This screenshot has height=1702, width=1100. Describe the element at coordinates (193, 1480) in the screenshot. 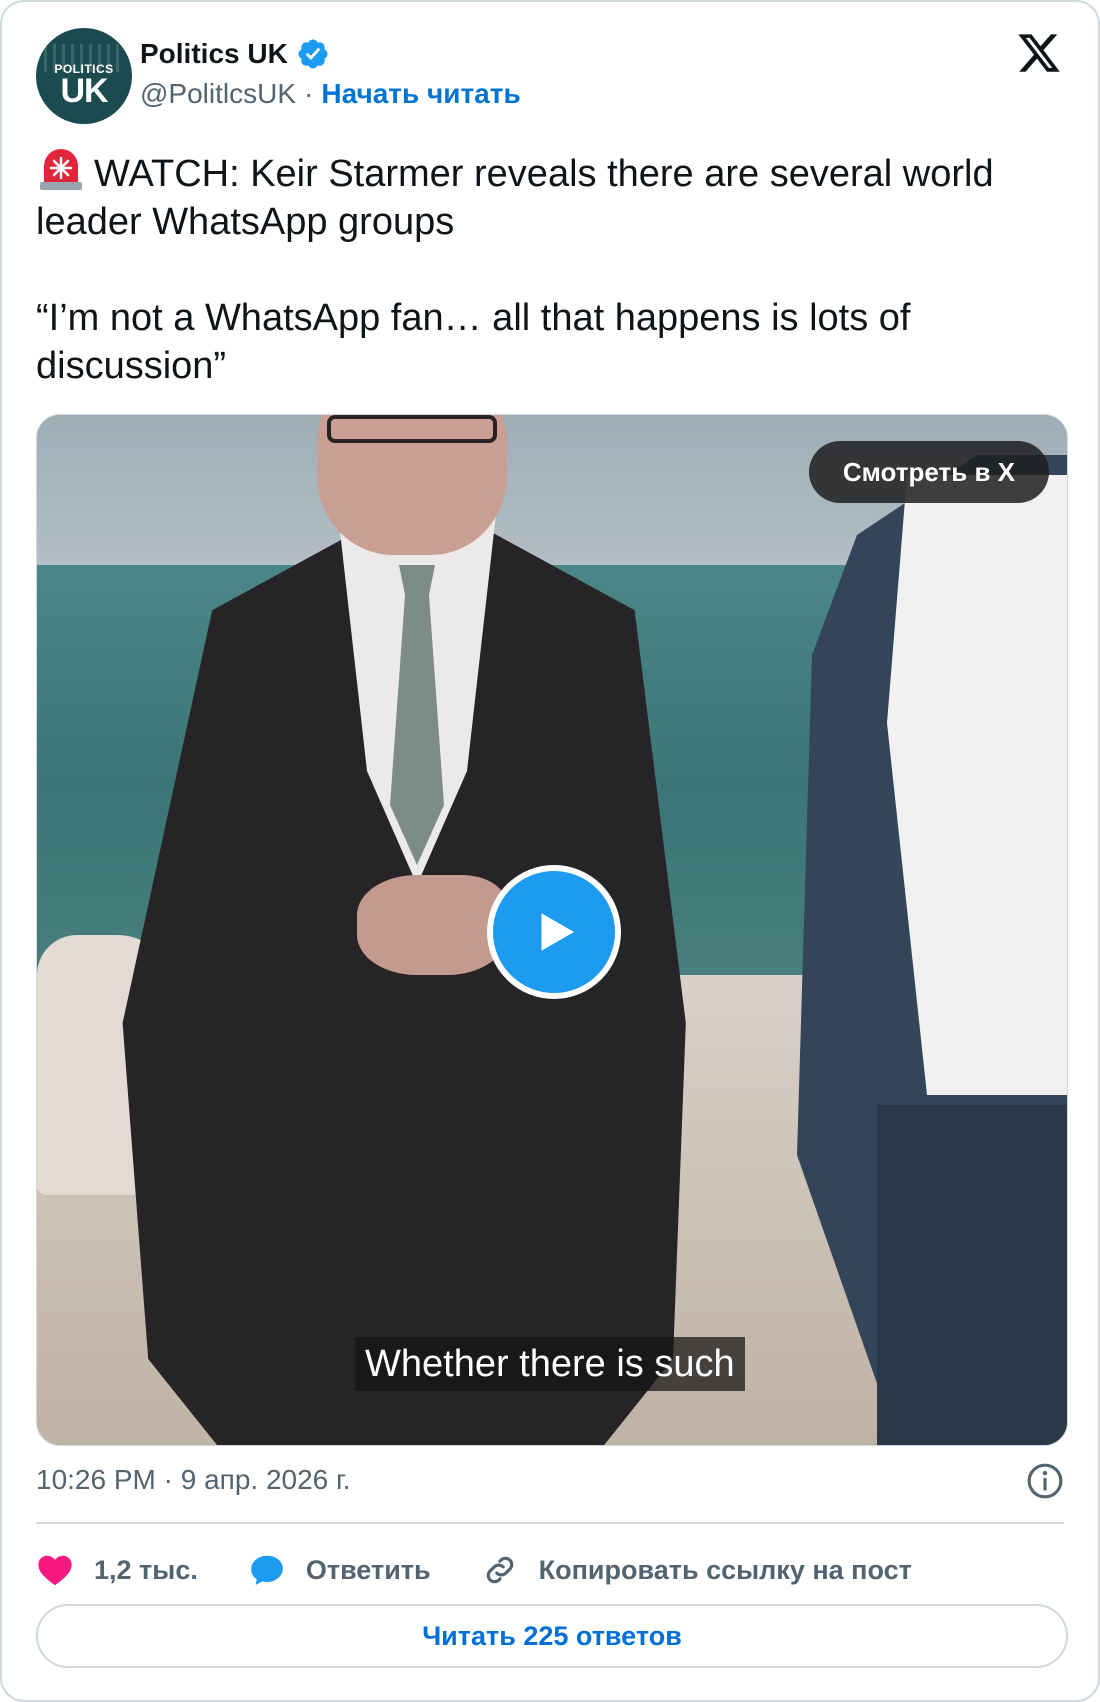

I see `tweet-timestamp: 10:26 PM · 9 апр. 2026 г.` at that location.